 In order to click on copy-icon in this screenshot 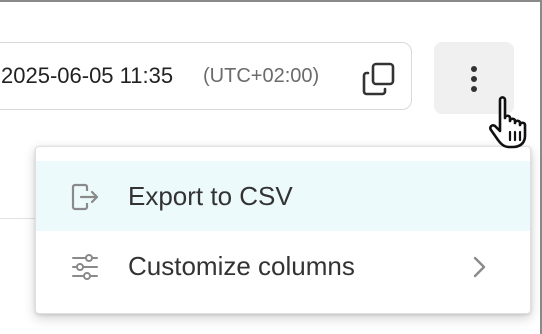, I will do `click(379, 79)`.